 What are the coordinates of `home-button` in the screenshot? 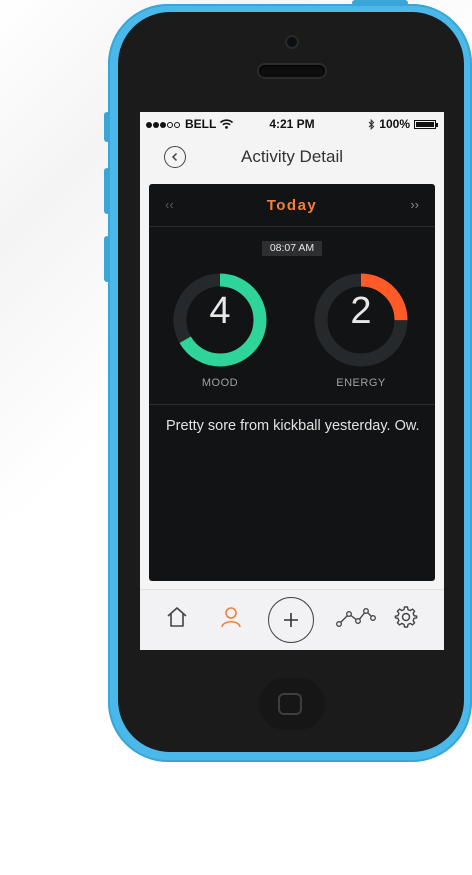 It's located at (290, 704).